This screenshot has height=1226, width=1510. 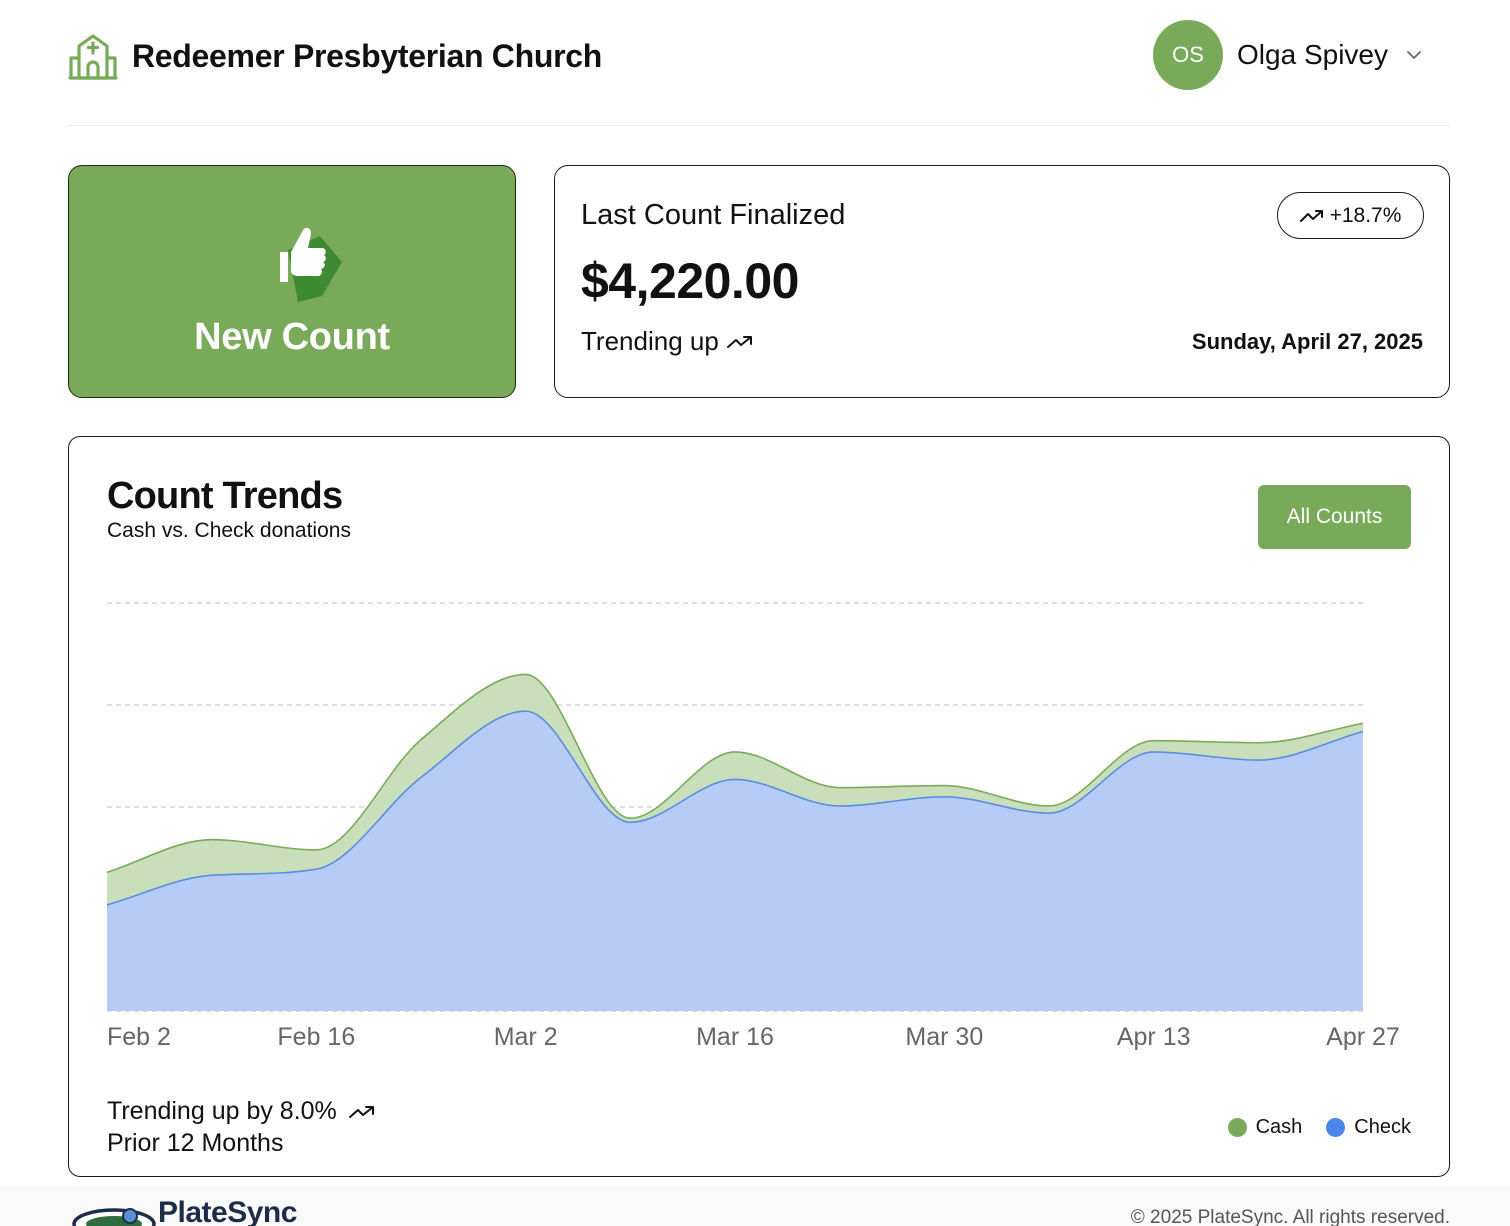 What do you see at coordinates (1237, 1127) in the screenshot?
I see `legend-swatch-cash` at bounding box center [1237, 1127].